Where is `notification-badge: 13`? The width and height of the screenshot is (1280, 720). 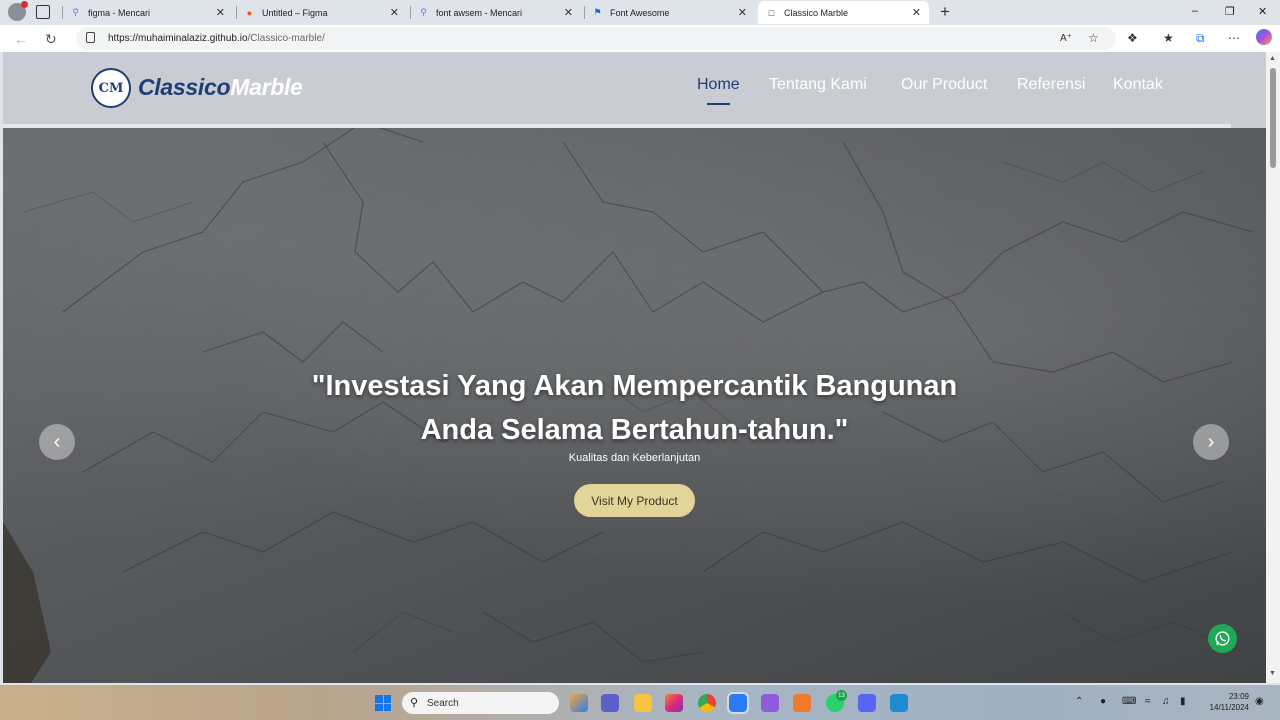
notification-badge: 13 is located at coordinates (841, 695).